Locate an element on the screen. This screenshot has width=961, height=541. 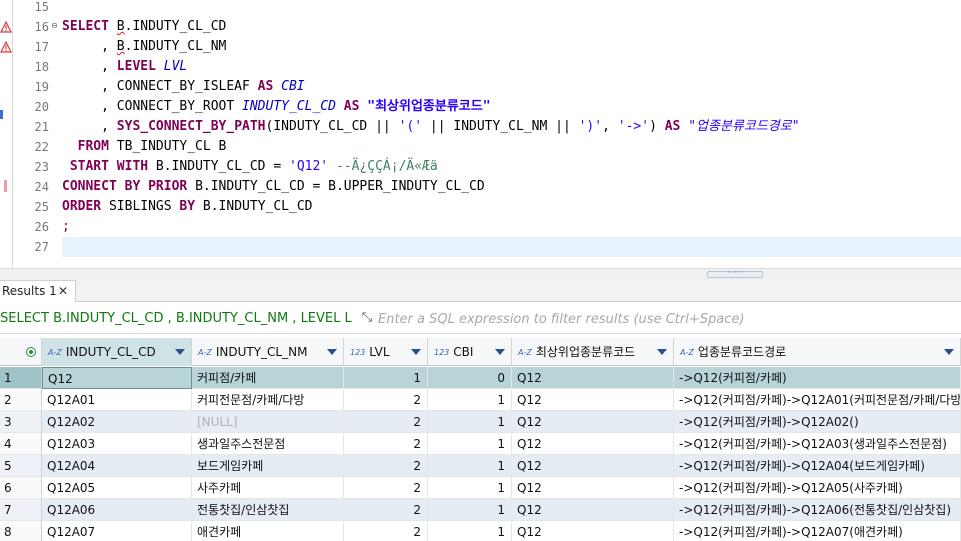
table-cell: 커피점/카페 is located at coordinates (268, 378).